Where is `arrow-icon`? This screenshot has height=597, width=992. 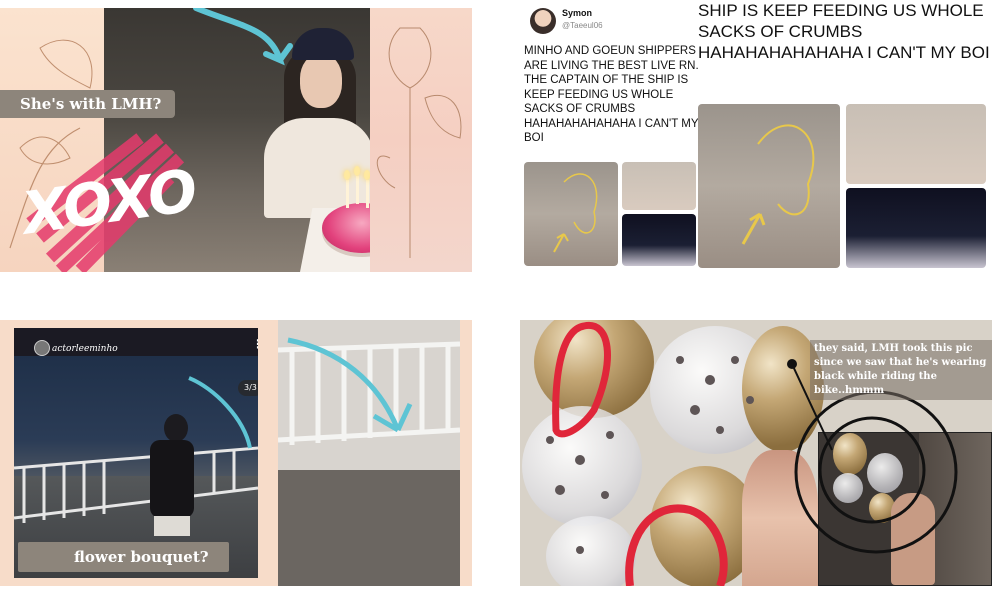
arrow-icon is located at coordinates (243, 37).